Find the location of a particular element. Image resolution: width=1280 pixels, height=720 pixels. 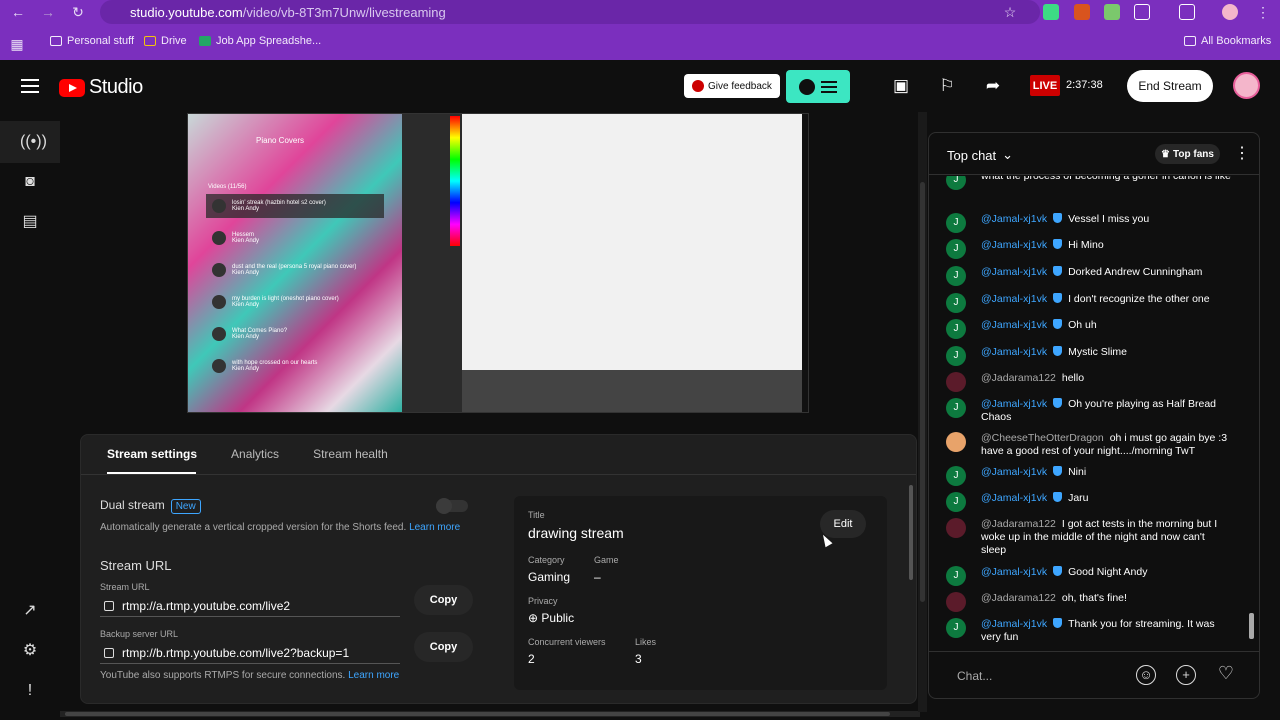

heart-icon: ♡ is located at coordinates (1226, 674).